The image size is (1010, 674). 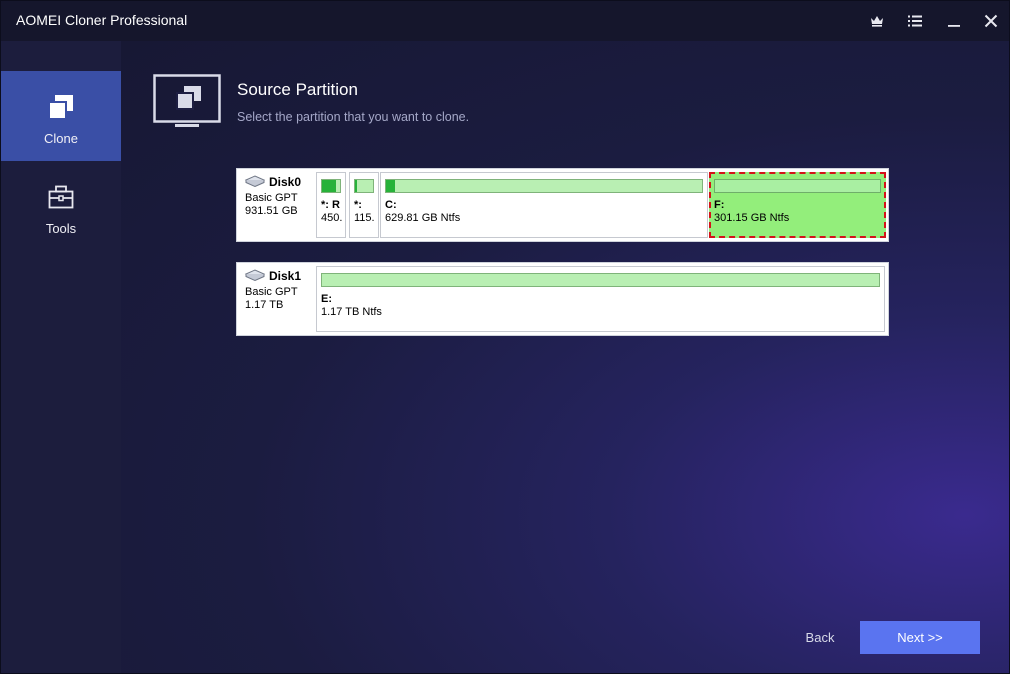 What do you see at coordinates (364, 218) in the screenshot?
I see `partition-info: 115.` at bounding box center [364, 218].